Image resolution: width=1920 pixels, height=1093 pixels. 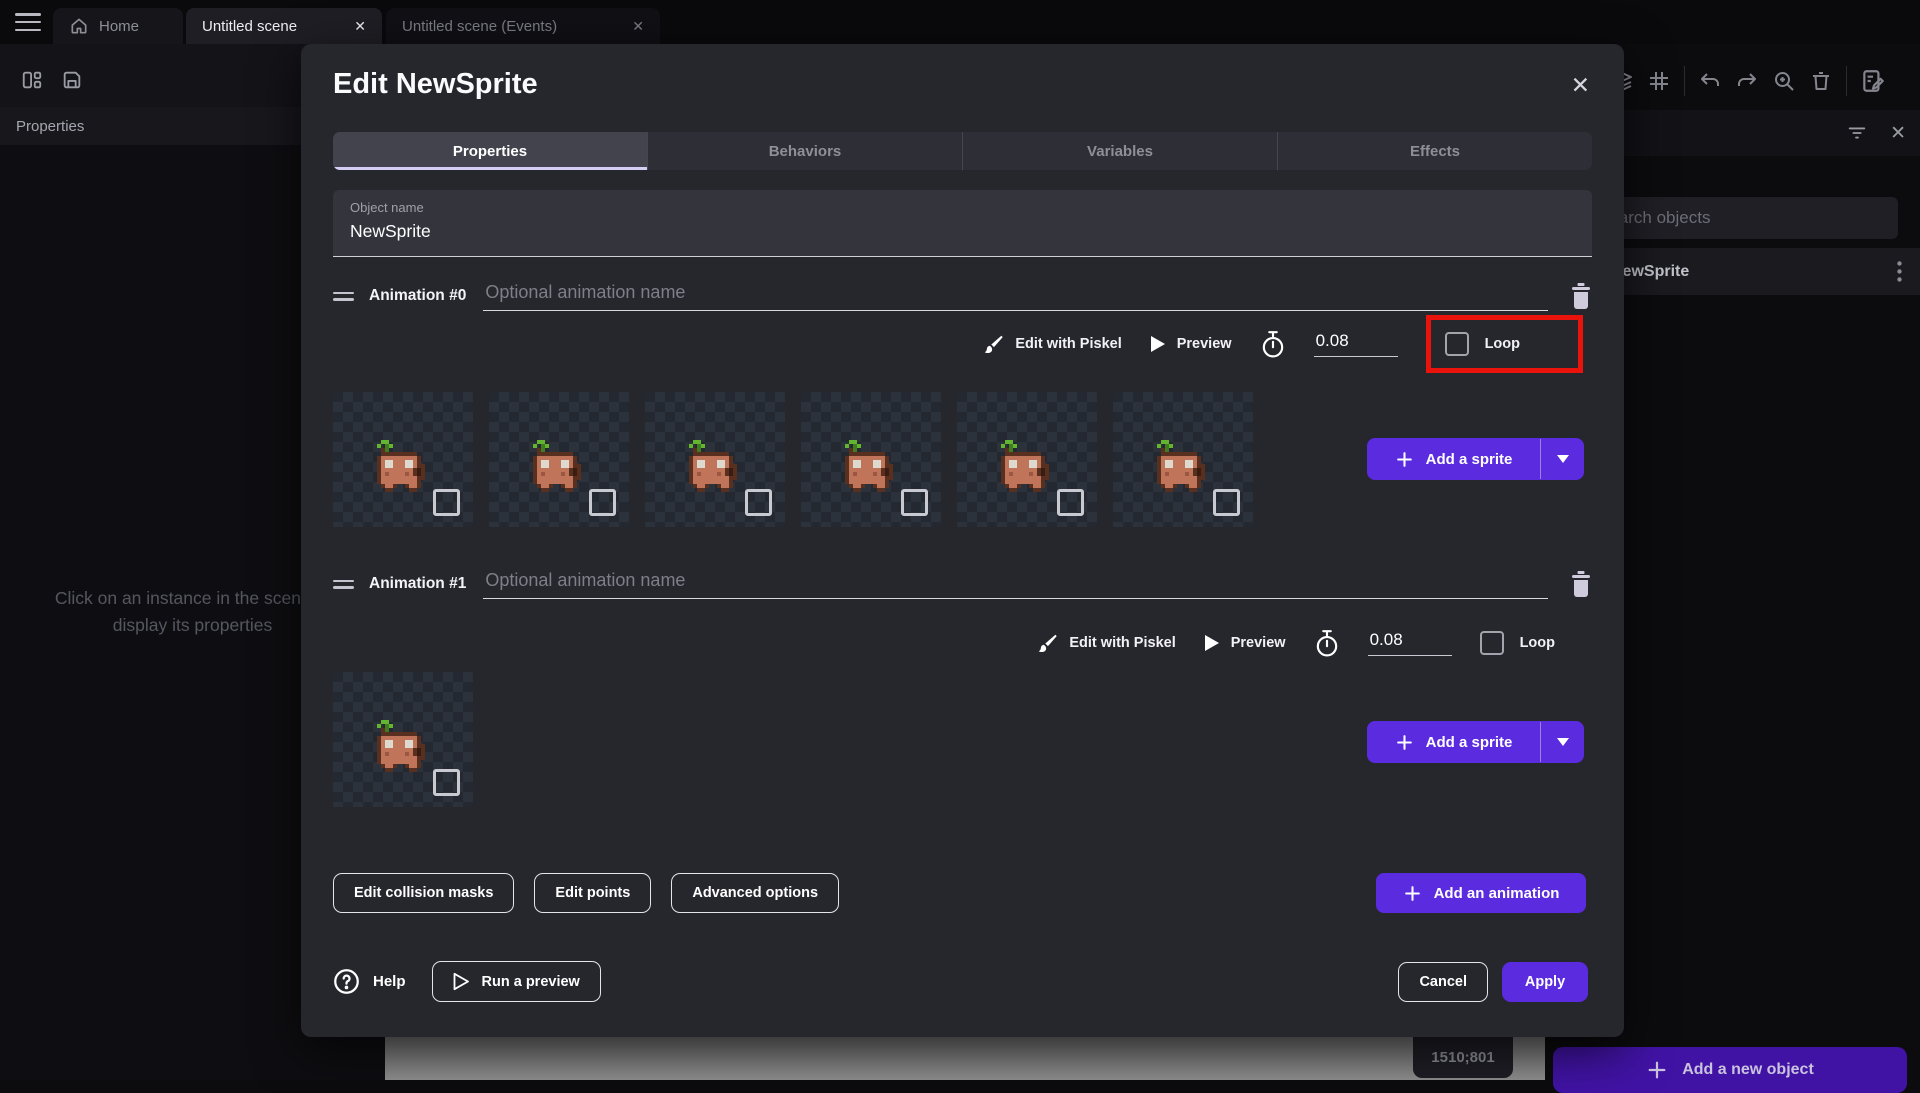 I want to click on search-objects-input, so click(x=1739, y=218).